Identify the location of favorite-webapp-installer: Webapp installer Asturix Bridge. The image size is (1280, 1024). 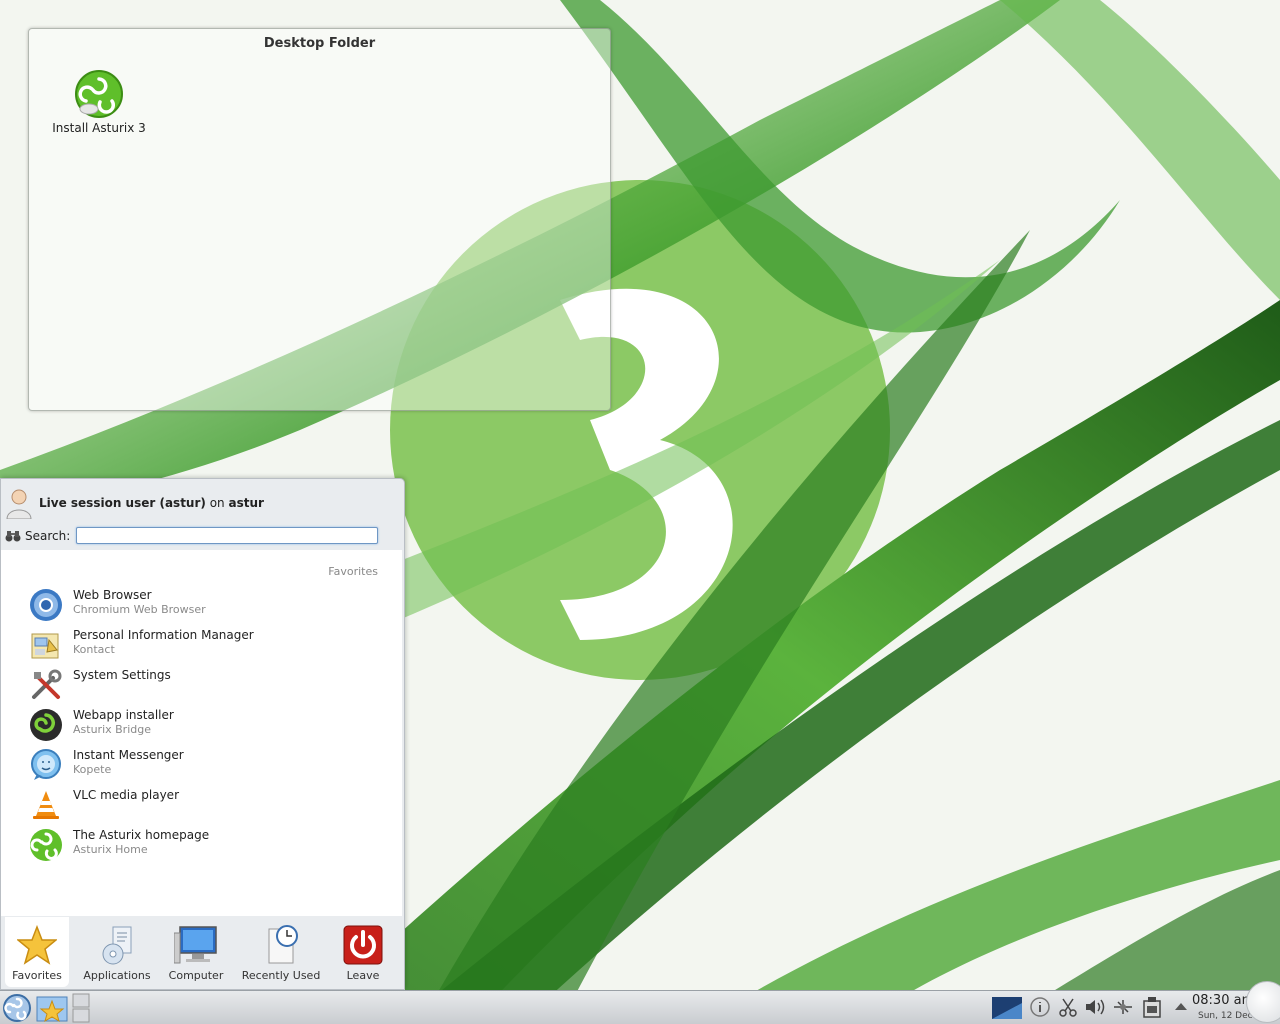
(209, 726).